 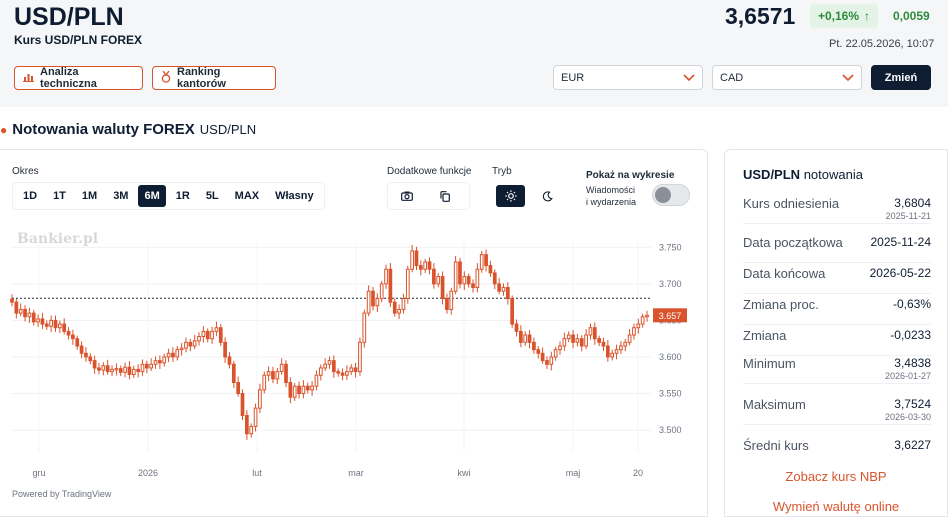 I want to click on y-tick-label: 3.550, so click(x=670, y=394).